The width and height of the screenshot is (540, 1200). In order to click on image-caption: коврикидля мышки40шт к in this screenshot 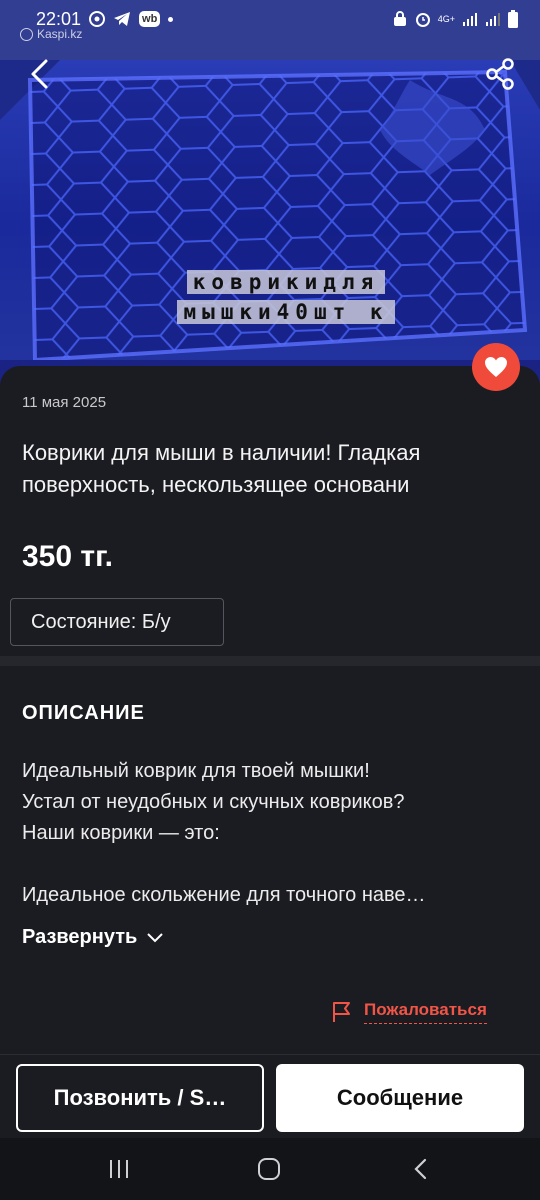, I will do `click(286, 297)`.